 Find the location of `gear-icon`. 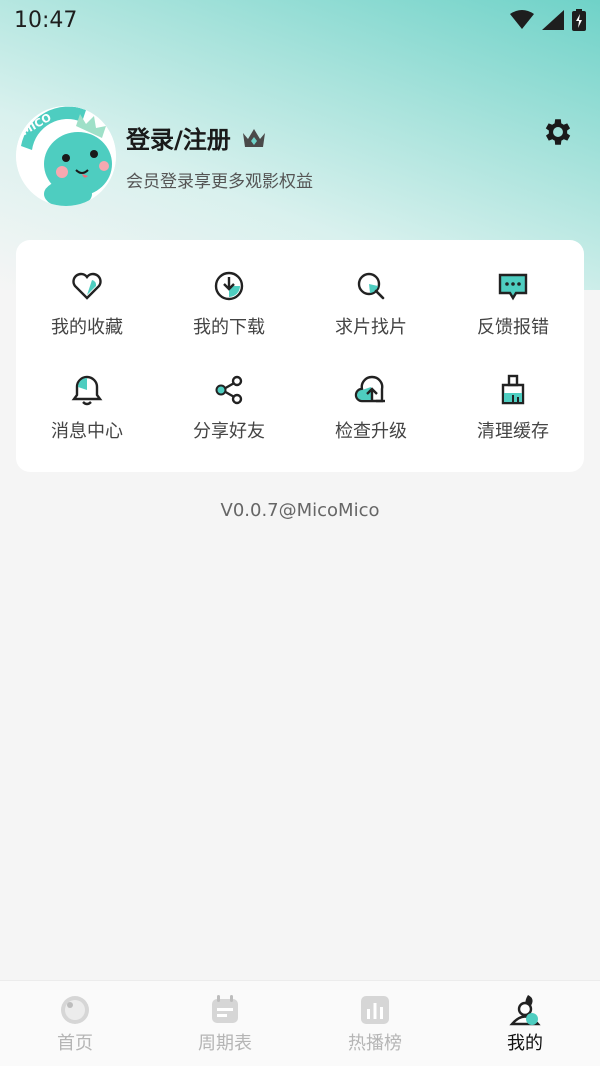

gear-icon is located at coordinates (558, 132).